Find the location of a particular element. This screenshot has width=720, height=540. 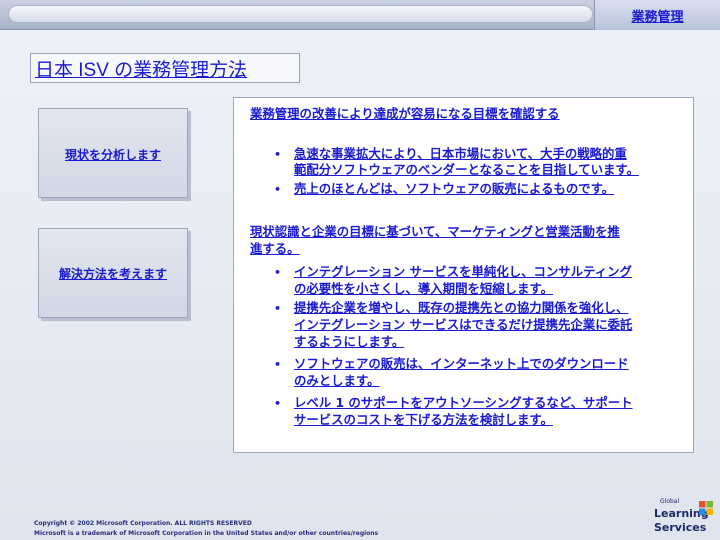

strategy-heading-line-2: 進する。 is located at coordinates (275, 249).